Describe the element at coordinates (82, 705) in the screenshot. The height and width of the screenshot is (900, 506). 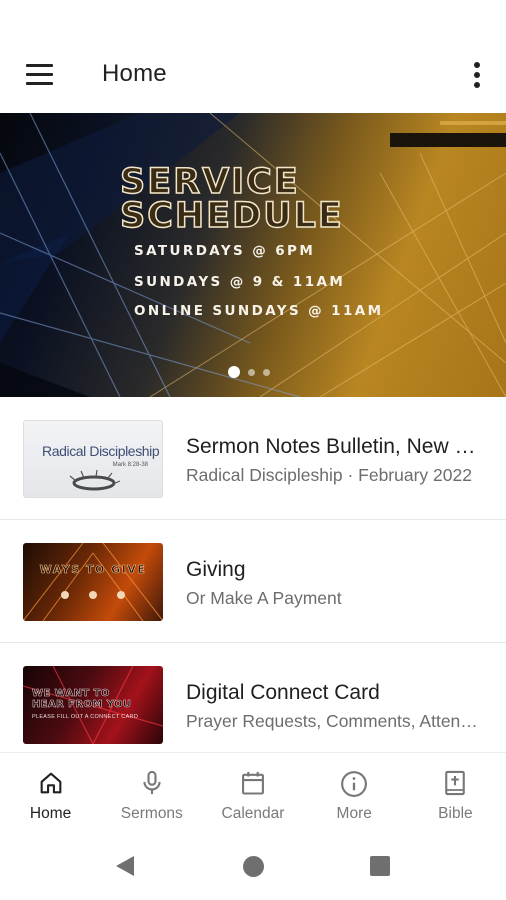
I see `thumbnail-caption-line2: HEAR FROM YOU` at that location.